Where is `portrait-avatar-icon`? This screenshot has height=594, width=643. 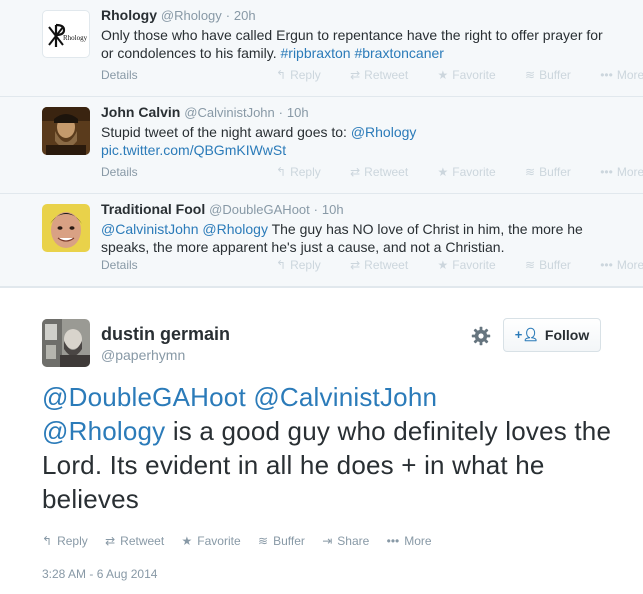 portrait-avatar-icon is located at coordinates (66, 131).